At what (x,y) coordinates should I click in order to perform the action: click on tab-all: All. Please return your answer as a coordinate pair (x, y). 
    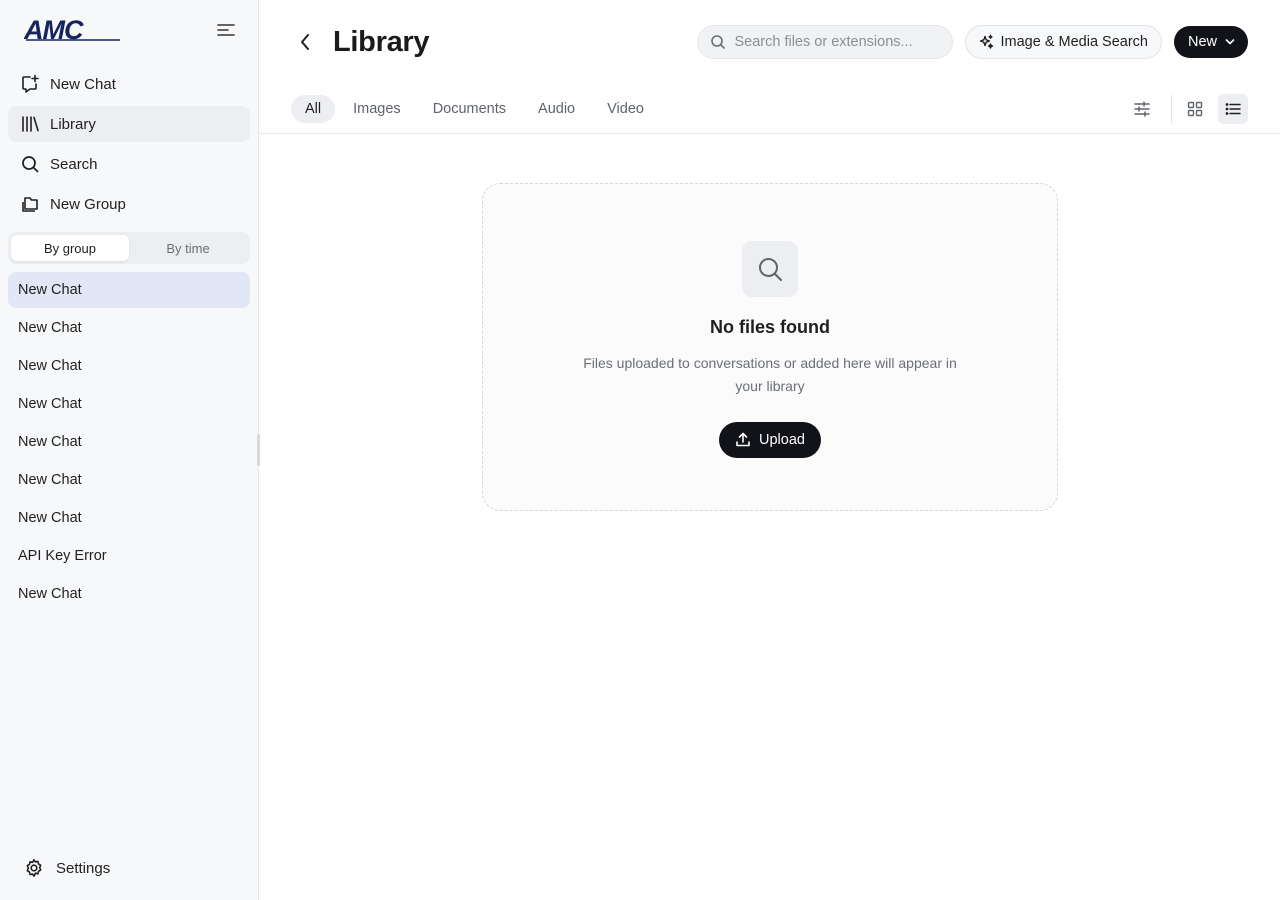
    Looking at the image, I should click on (313, 108).